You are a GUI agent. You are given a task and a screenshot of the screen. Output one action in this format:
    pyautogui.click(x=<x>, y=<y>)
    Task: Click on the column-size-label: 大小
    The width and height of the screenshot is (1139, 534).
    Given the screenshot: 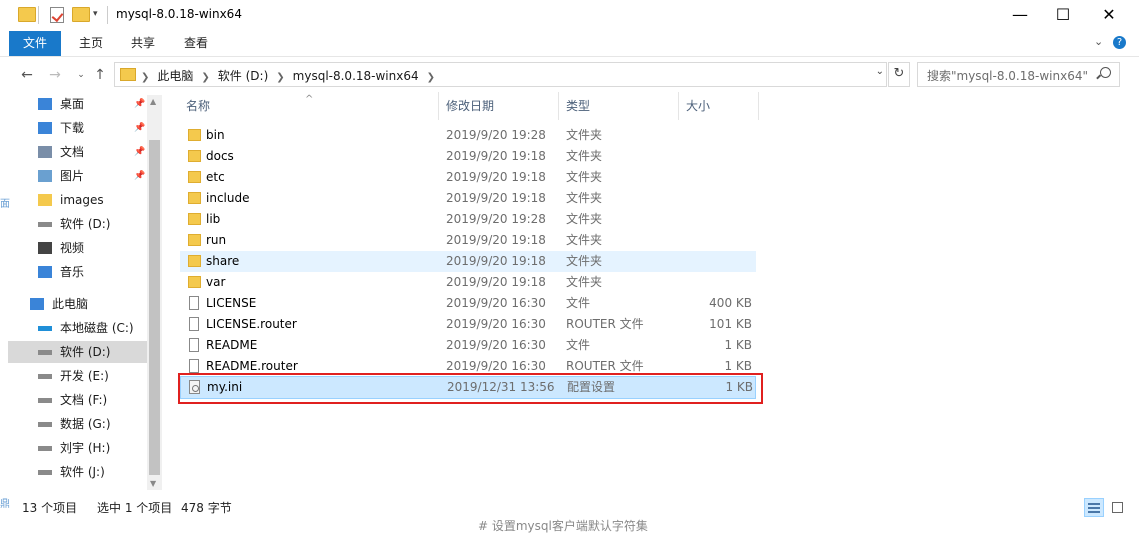 What is the action you would take?
    pyautogui.click(x=698, y=106)
    